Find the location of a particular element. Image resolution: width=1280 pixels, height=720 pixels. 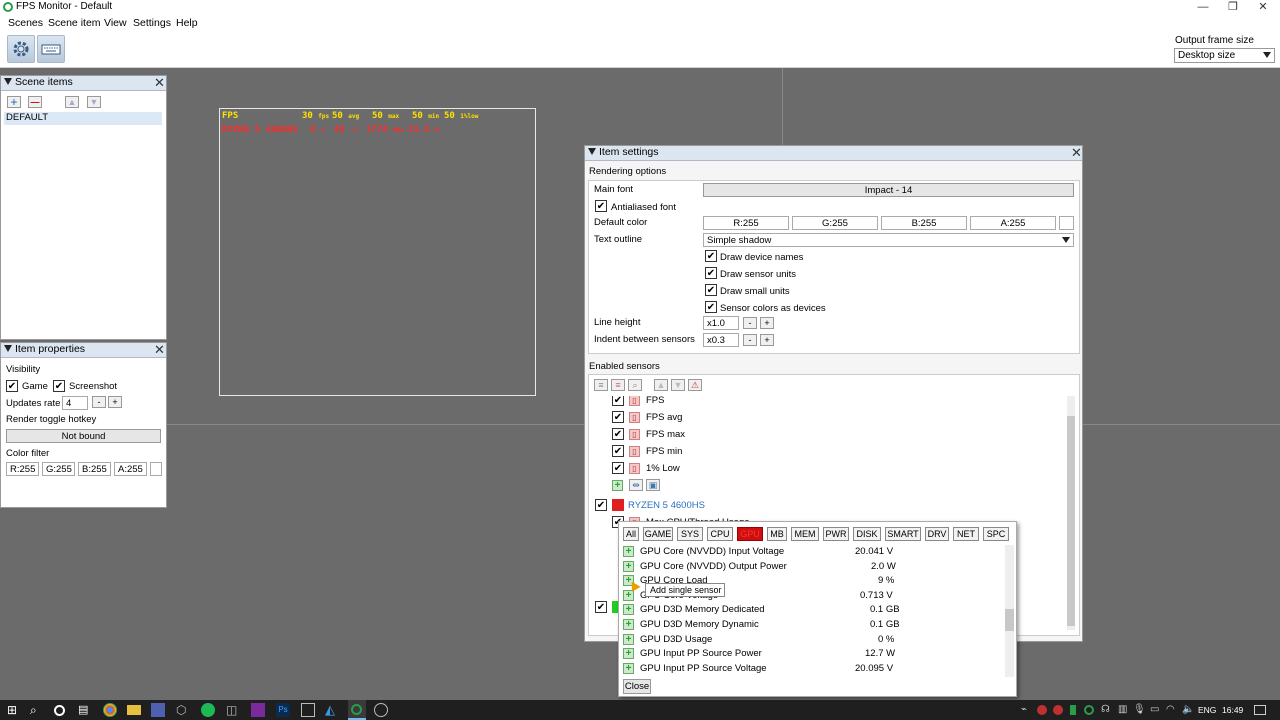

sensor-row-fps: ✔ ▯ FPS is located at coordinates (825, 402).